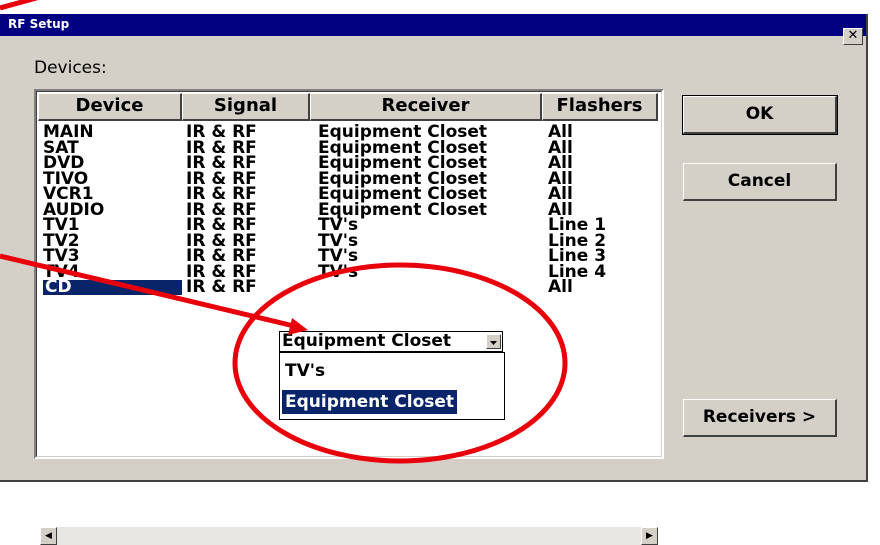 The width and height of the screenshot is (880, 545). Describe the element at coordinates (39, 24) in the screenshot. I see `window-title: RF Setup` at that location.